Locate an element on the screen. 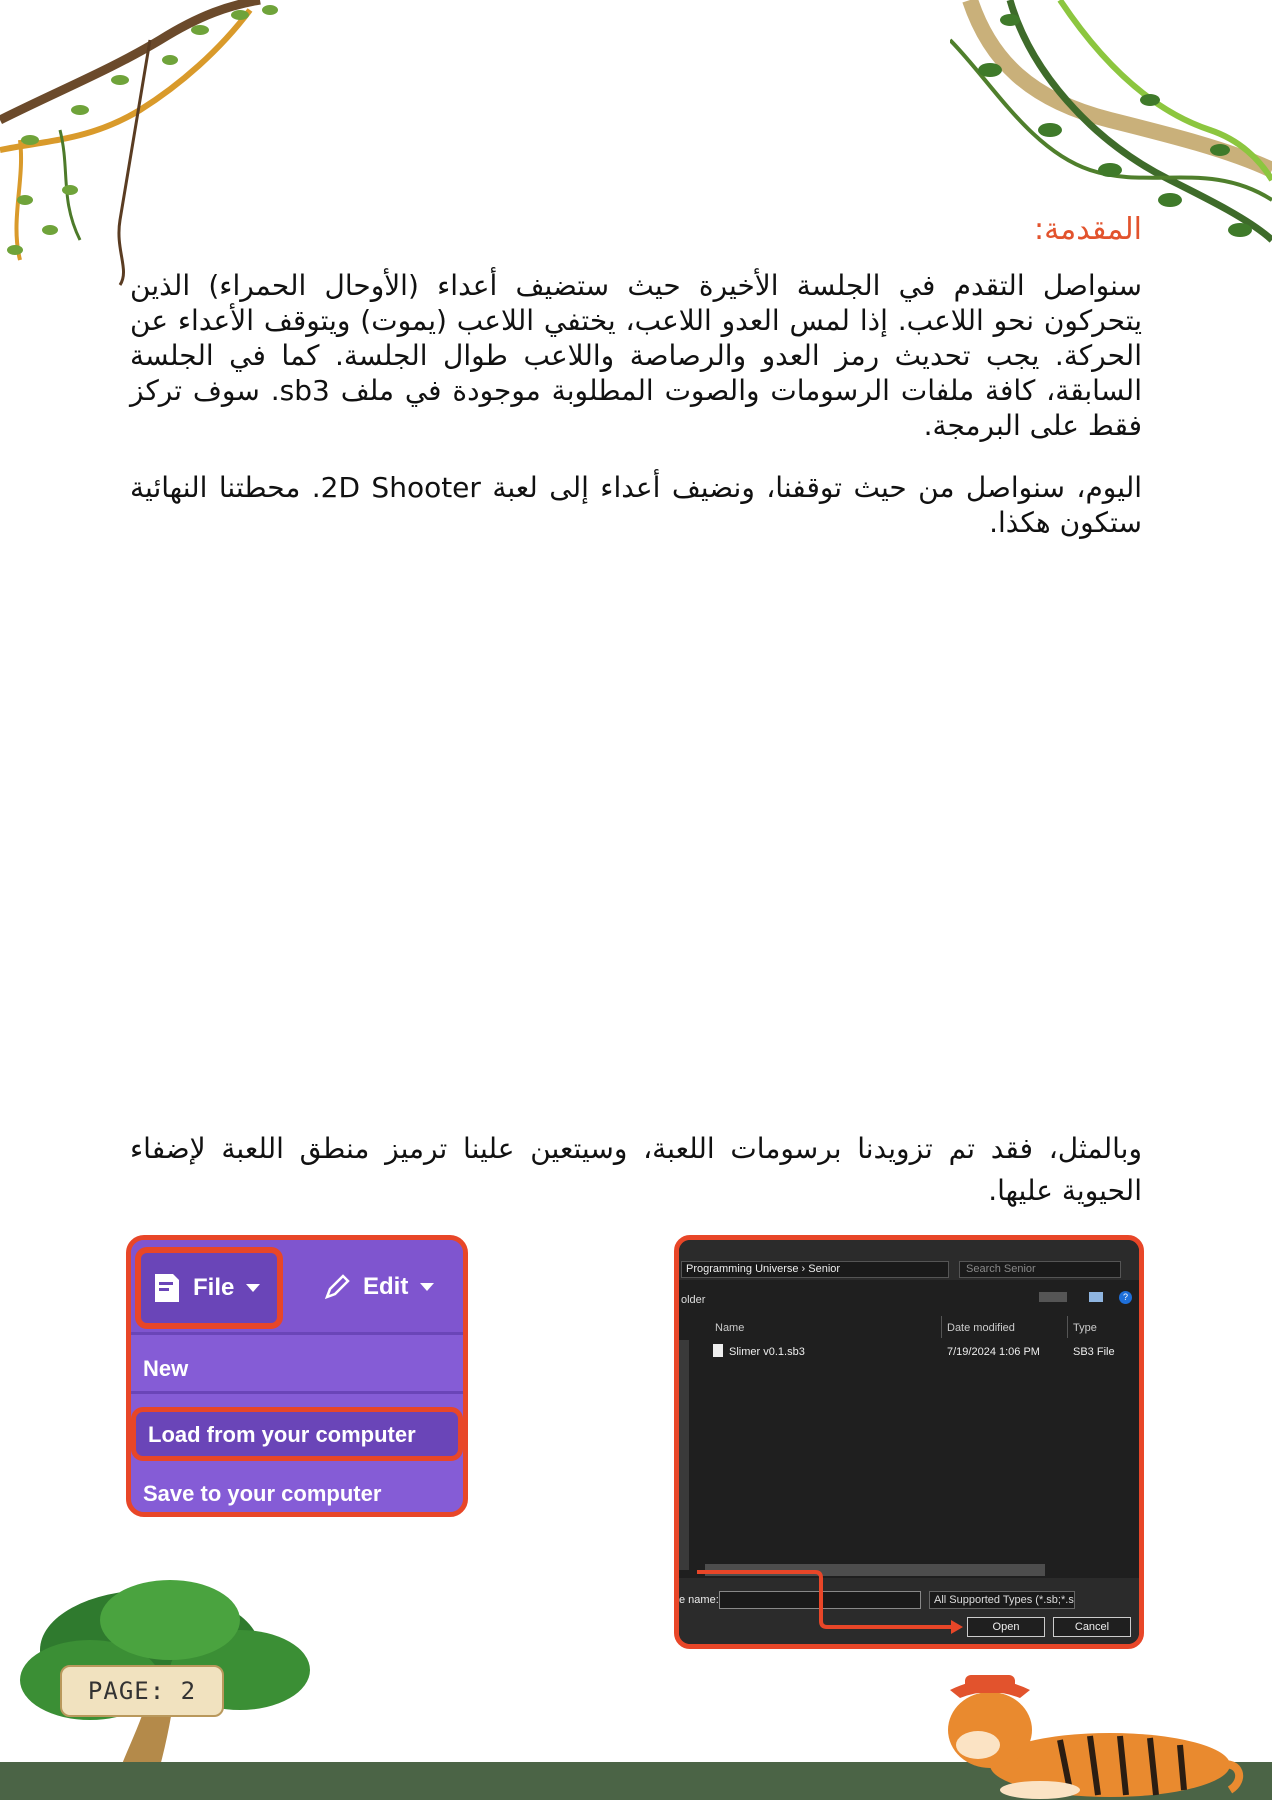 The height and width of the screenshot is (1800, 1272). tiger-illustration is located at coordinates (1096, 1737).